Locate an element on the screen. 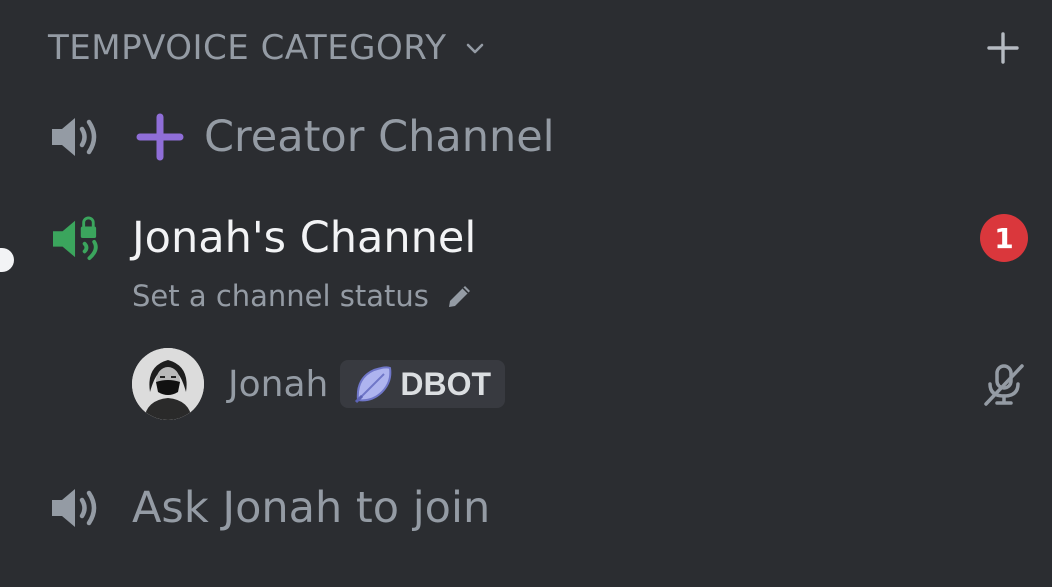 This screenshot has width=1052, height=587. avatar-image is located at coordinates (168, 384).